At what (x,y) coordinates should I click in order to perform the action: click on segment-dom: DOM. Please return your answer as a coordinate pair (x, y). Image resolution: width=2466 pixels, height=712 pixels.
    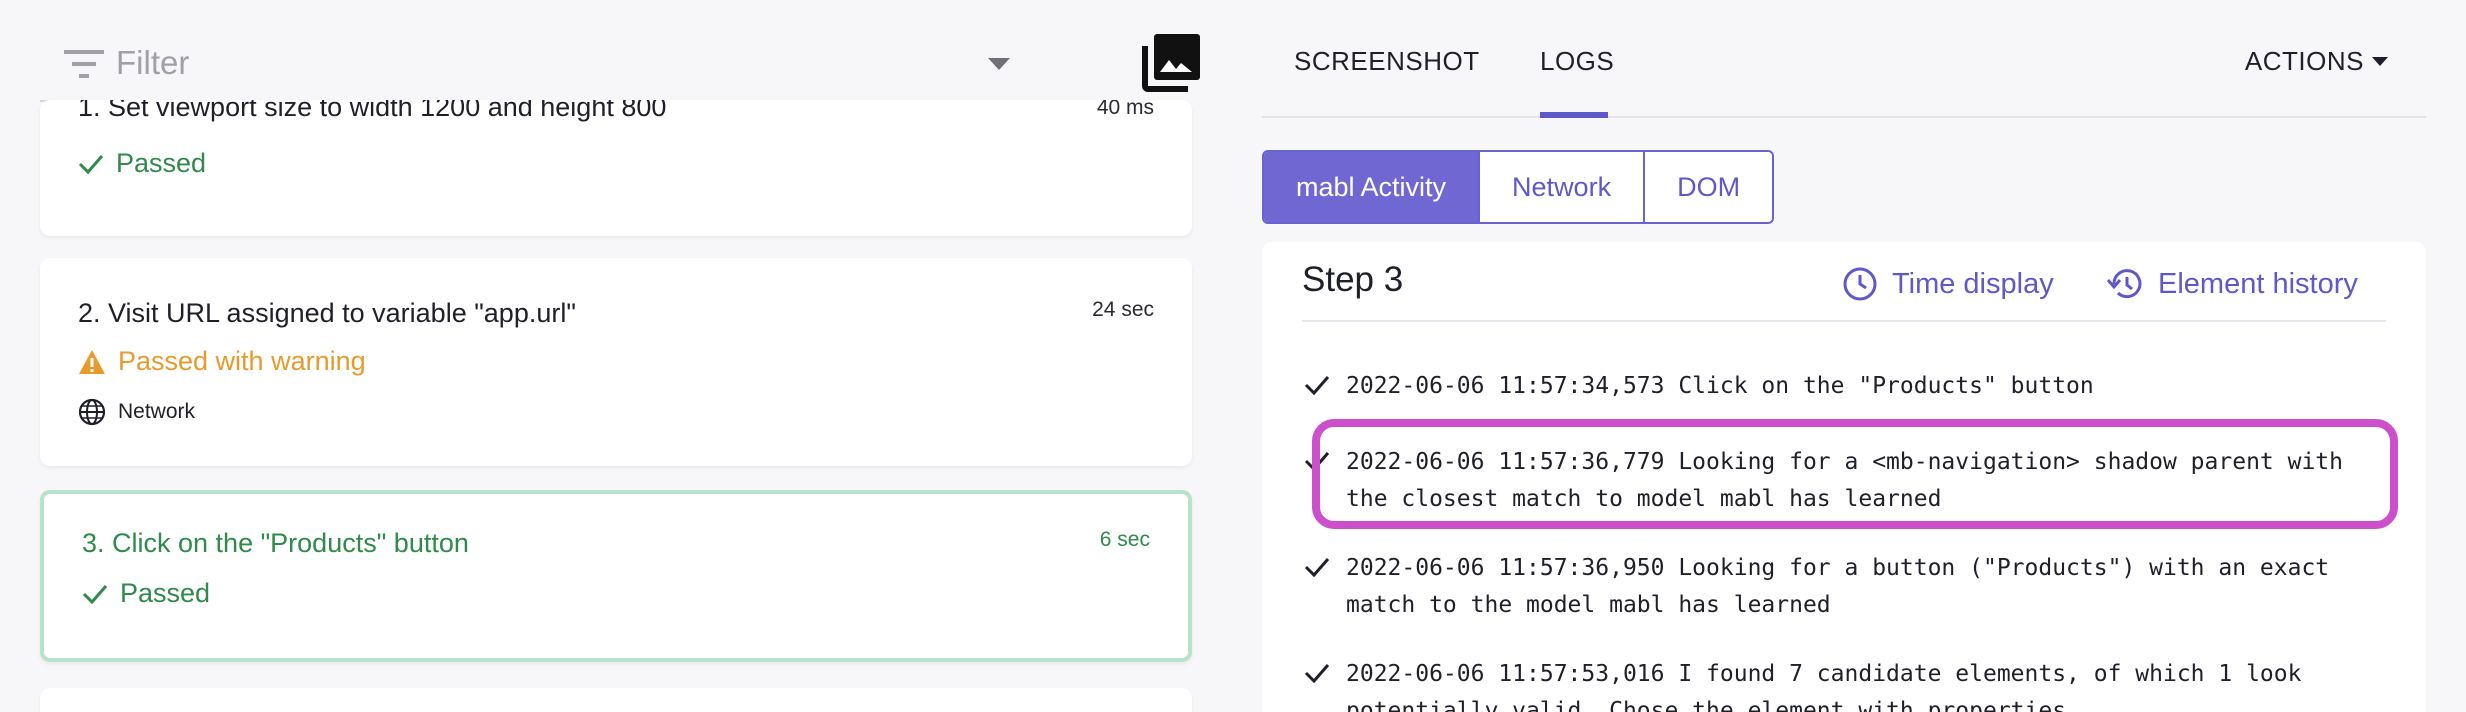
    Looking at the image, I should click on (1708, 187).